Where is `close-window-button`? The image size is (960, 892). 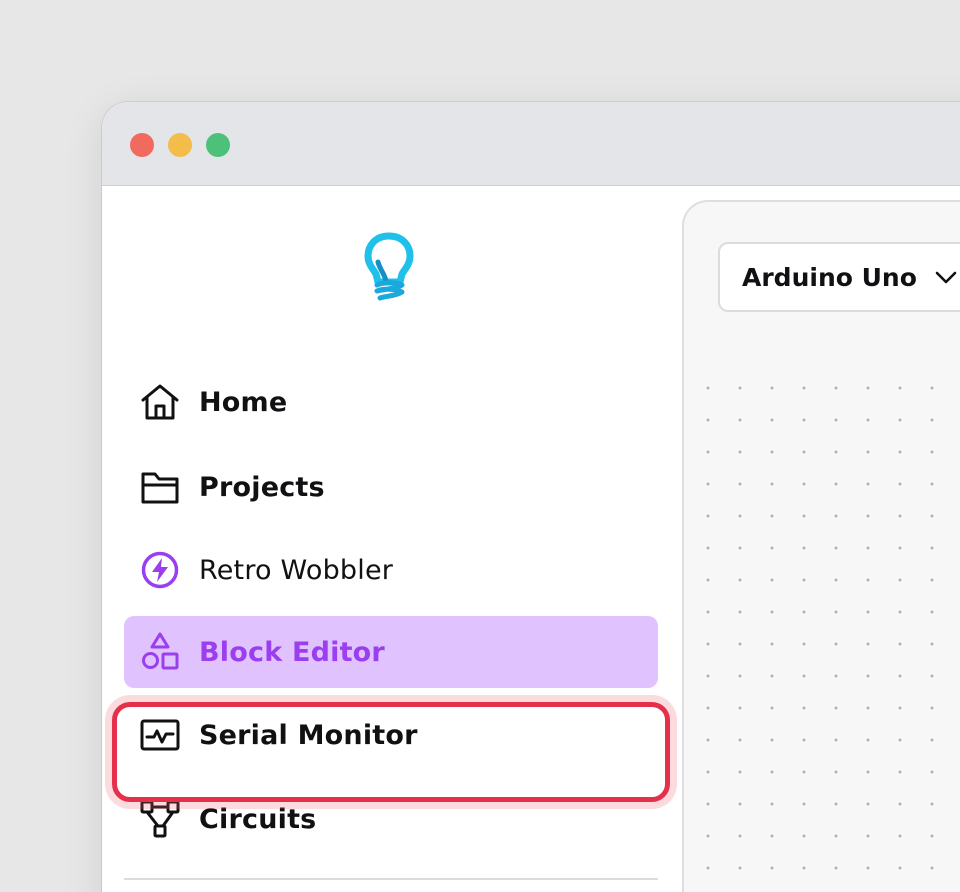
close-window-button is located at coordinates (142, 145).